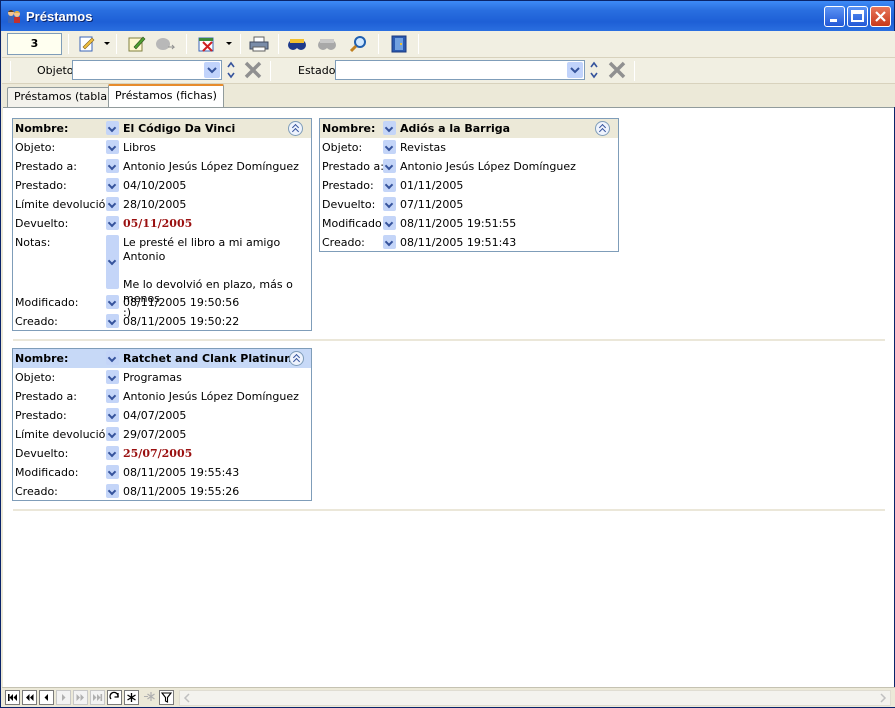 The width and height of the screenshot is (895, 708). I want to click on card-header: Nombre: Adiós a la Barriga, so click(469, 128).